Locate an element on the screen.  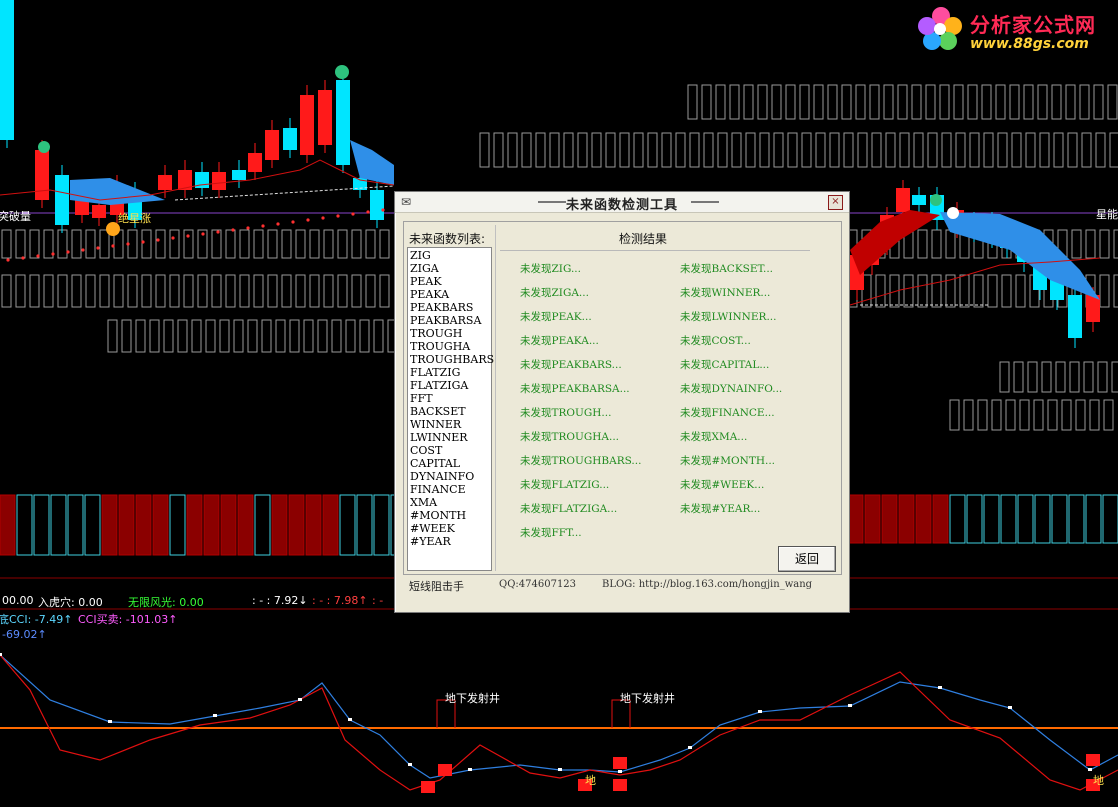
function-list-item: TROUGHBARS is located at coordinates (452, 359).